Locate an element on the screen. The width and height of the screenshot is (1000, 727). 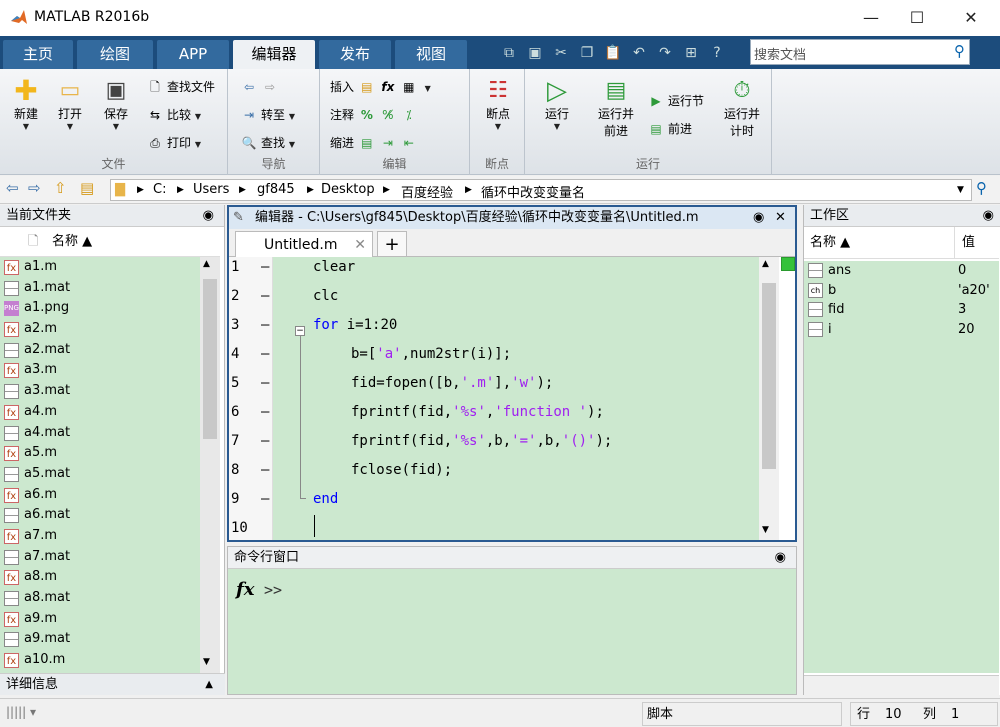
file-item: fx a8.m is located at coordinates (100, 577).